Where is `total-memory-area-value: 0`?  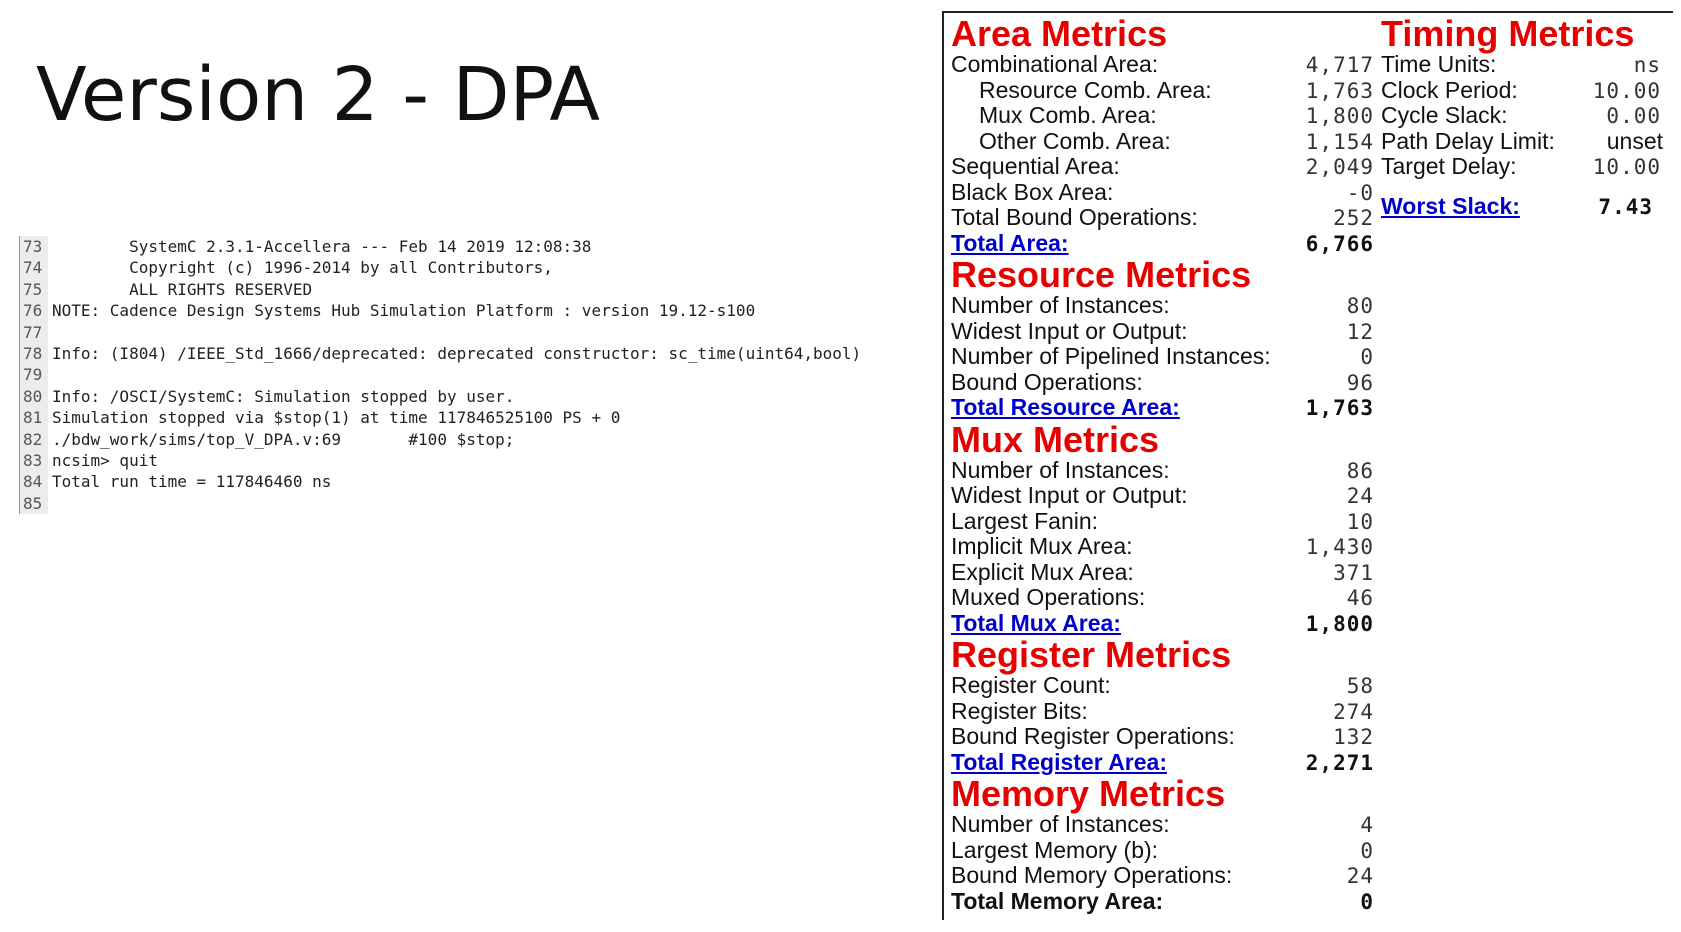
total-memory-area-value: 0 is located at coordinates (1367, 901).